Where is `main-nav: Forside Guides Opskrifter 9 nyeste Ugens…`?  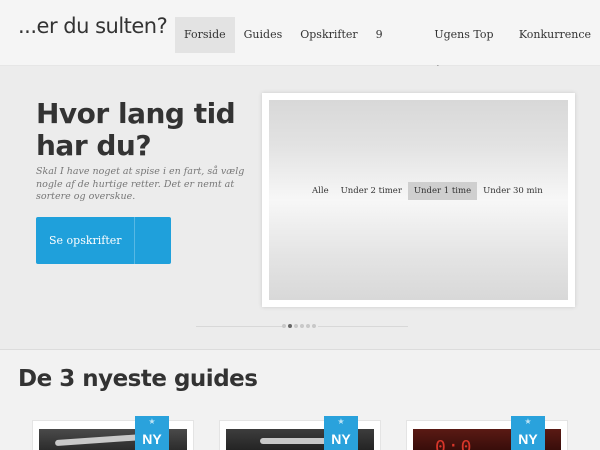 main-nav: Forside Guides Opskrifter 9 nyeste Ugens… is located at coordinates (387, 47).